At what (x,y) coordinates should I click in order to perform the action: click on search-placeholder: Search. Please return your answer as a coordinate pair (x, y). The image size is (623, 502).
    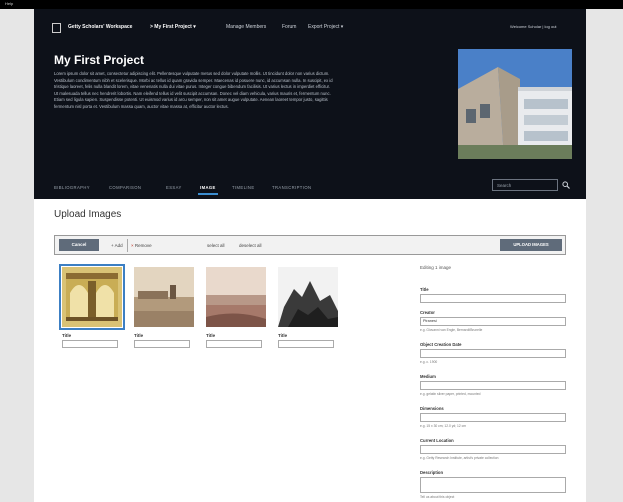
    Looking at the image, I should click on (504, 185).